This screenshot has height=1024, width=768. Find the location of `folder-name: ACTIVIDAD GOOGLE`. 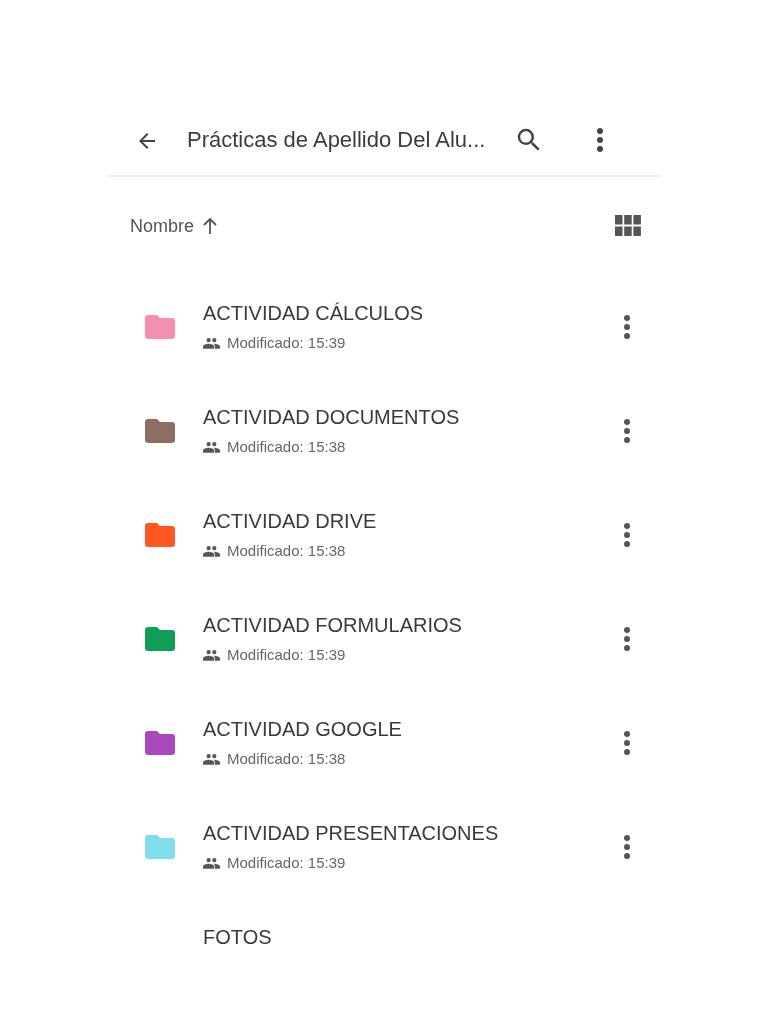

folder-name: ACTIVIDAD GOOGLE is located at coordinates (432, 729).